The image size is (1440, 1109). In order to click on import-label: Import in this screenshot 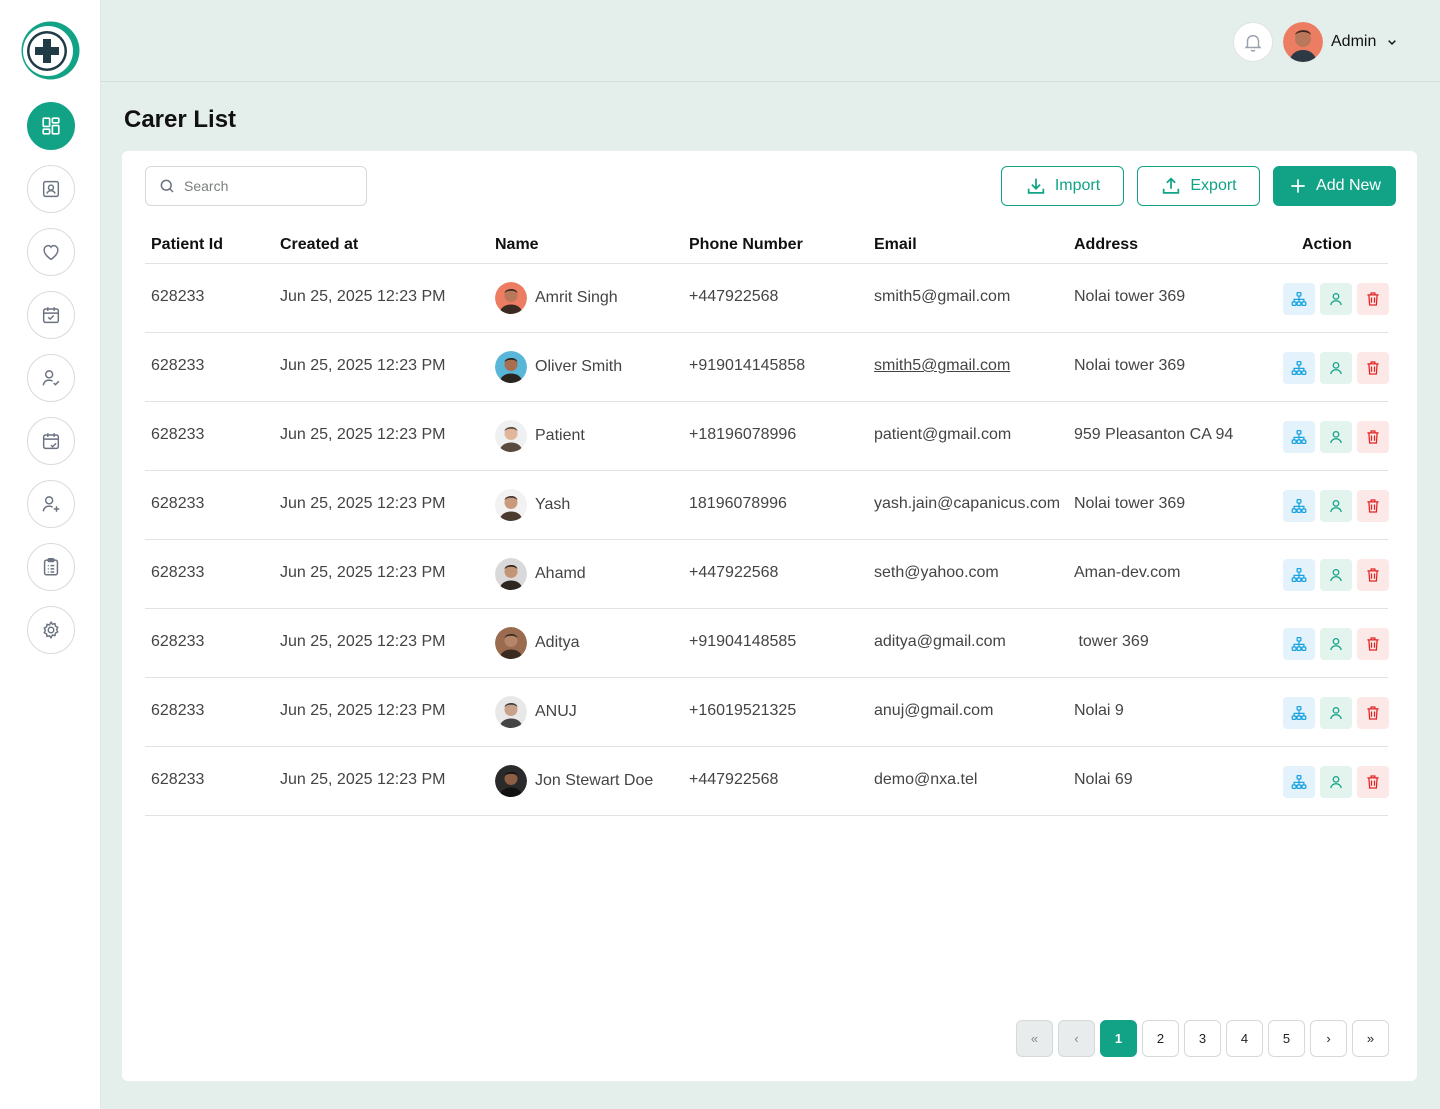, I will do `click(1077, 185)`.